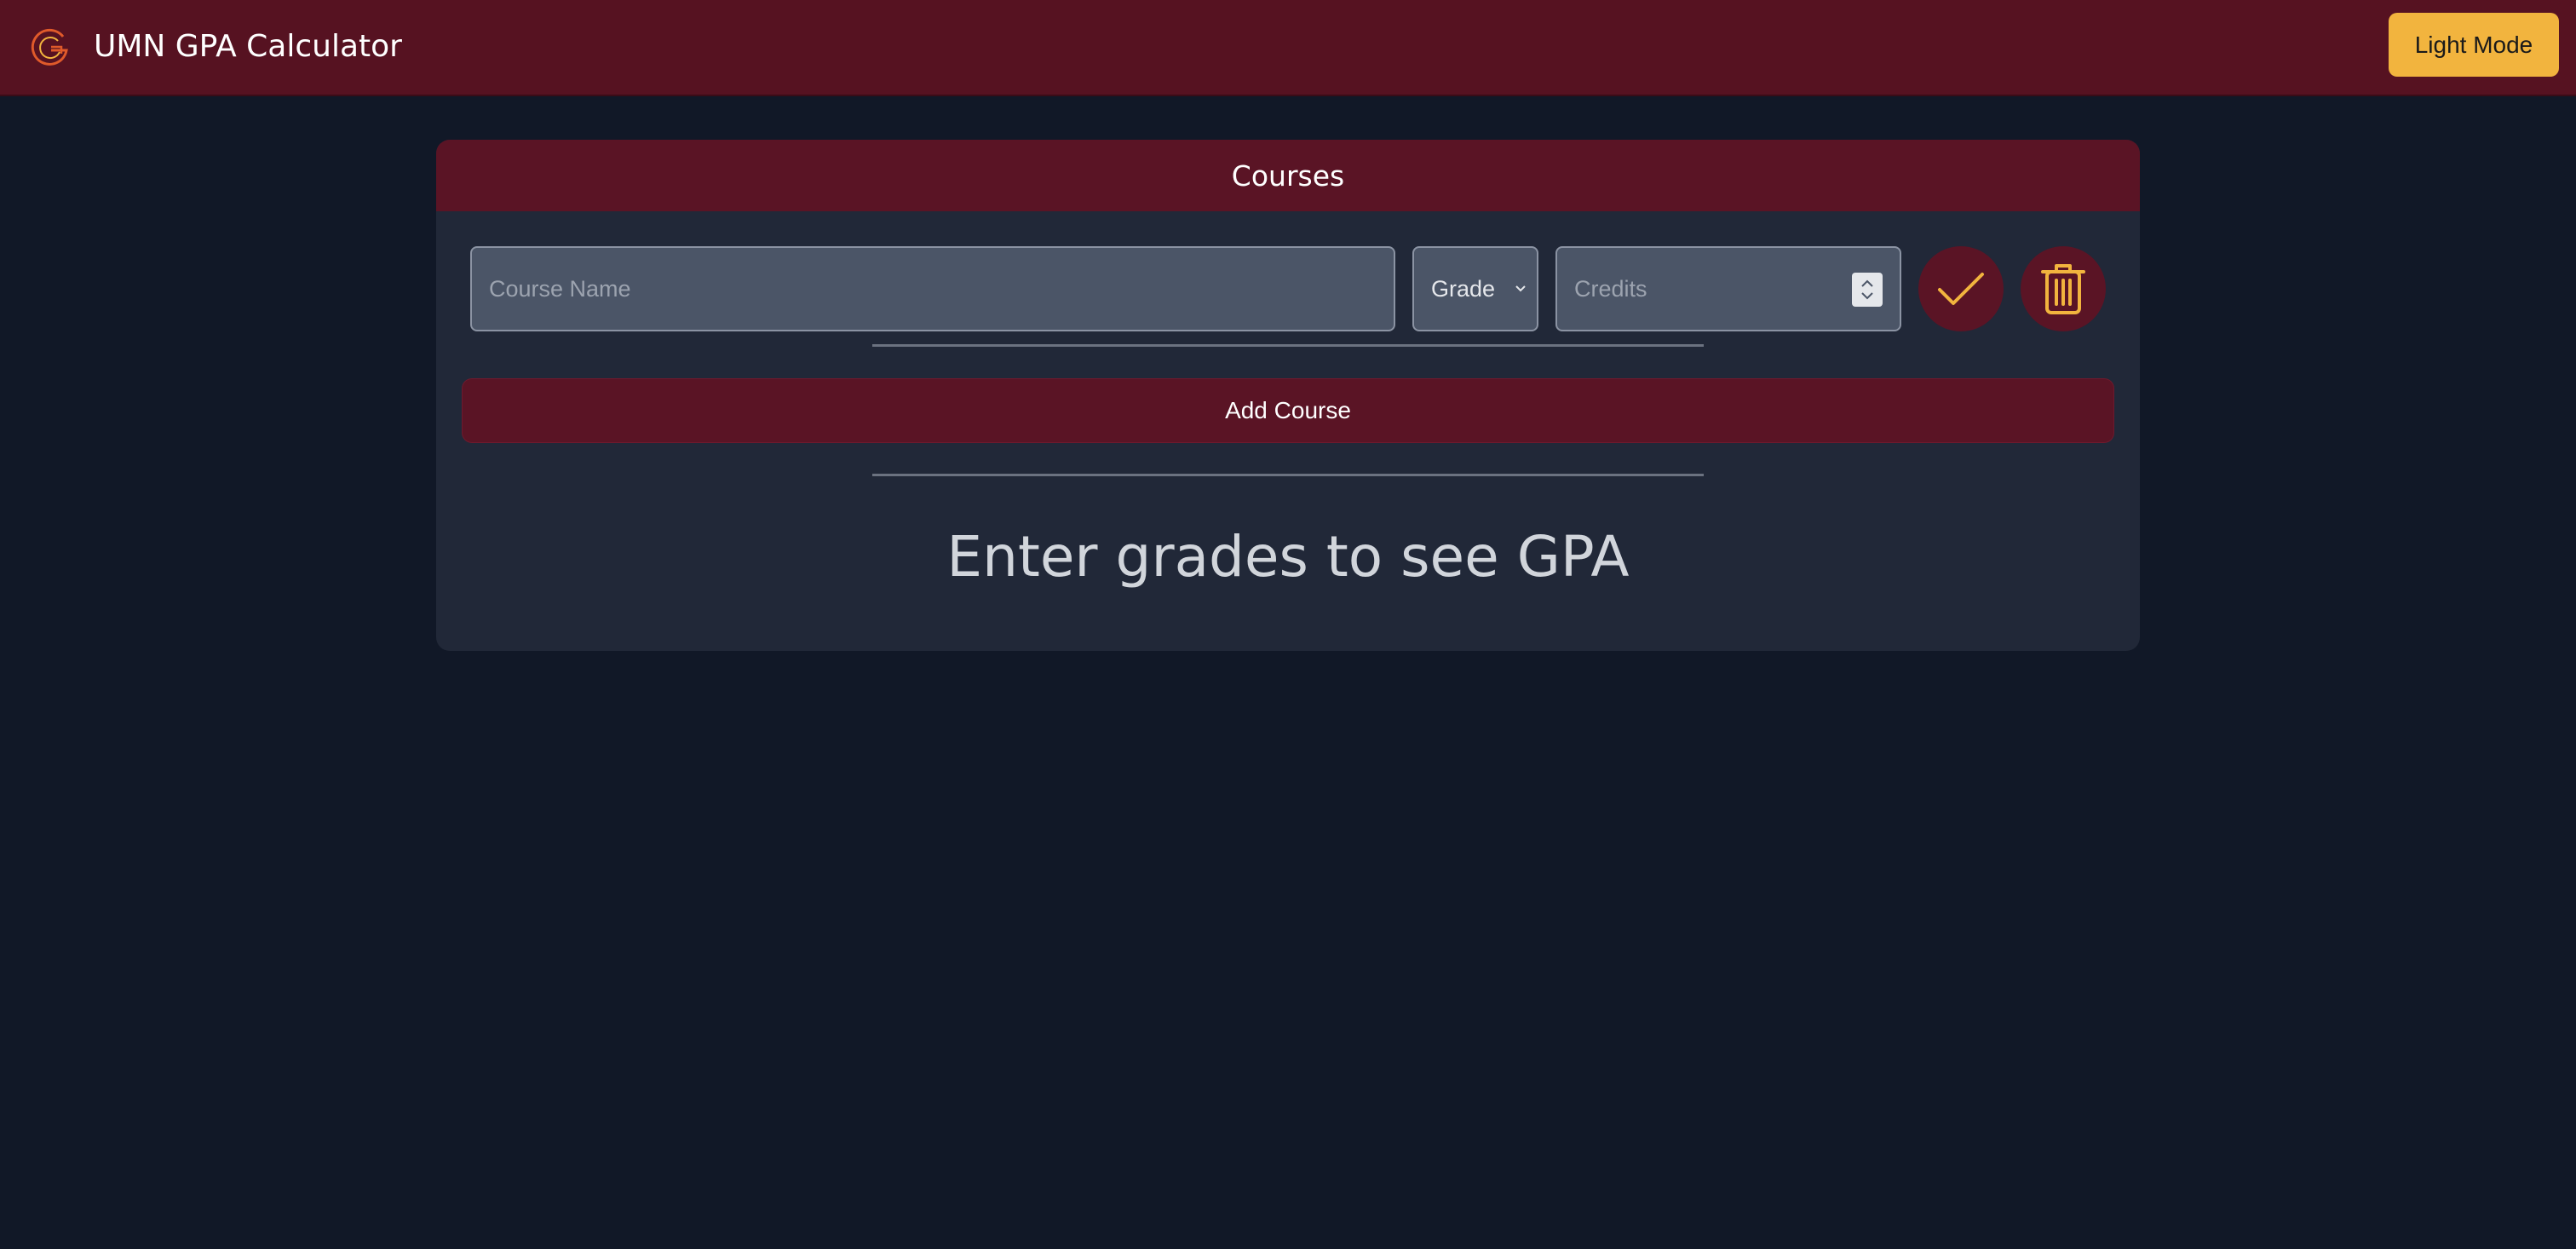 The image size is (2576, 1249). I want to click on app-title: UMN GPA Calculator, so click(248, 46).